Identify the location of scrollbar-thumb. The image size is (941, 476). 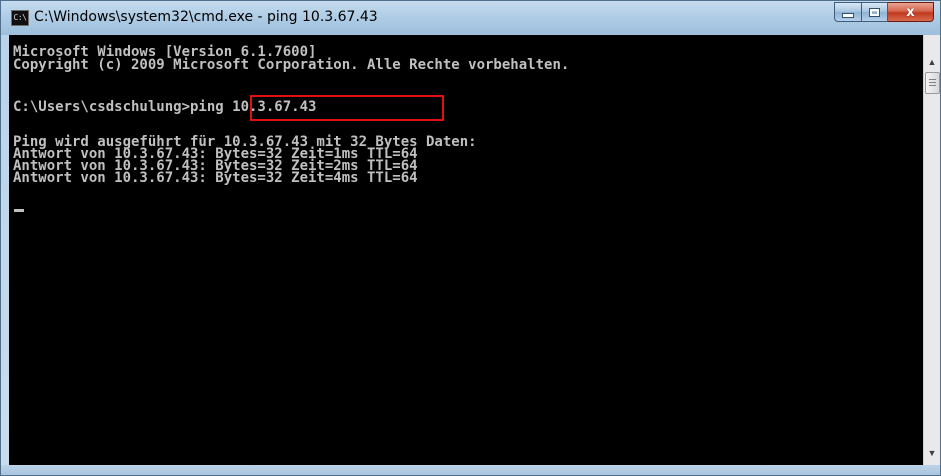
(932, 83).